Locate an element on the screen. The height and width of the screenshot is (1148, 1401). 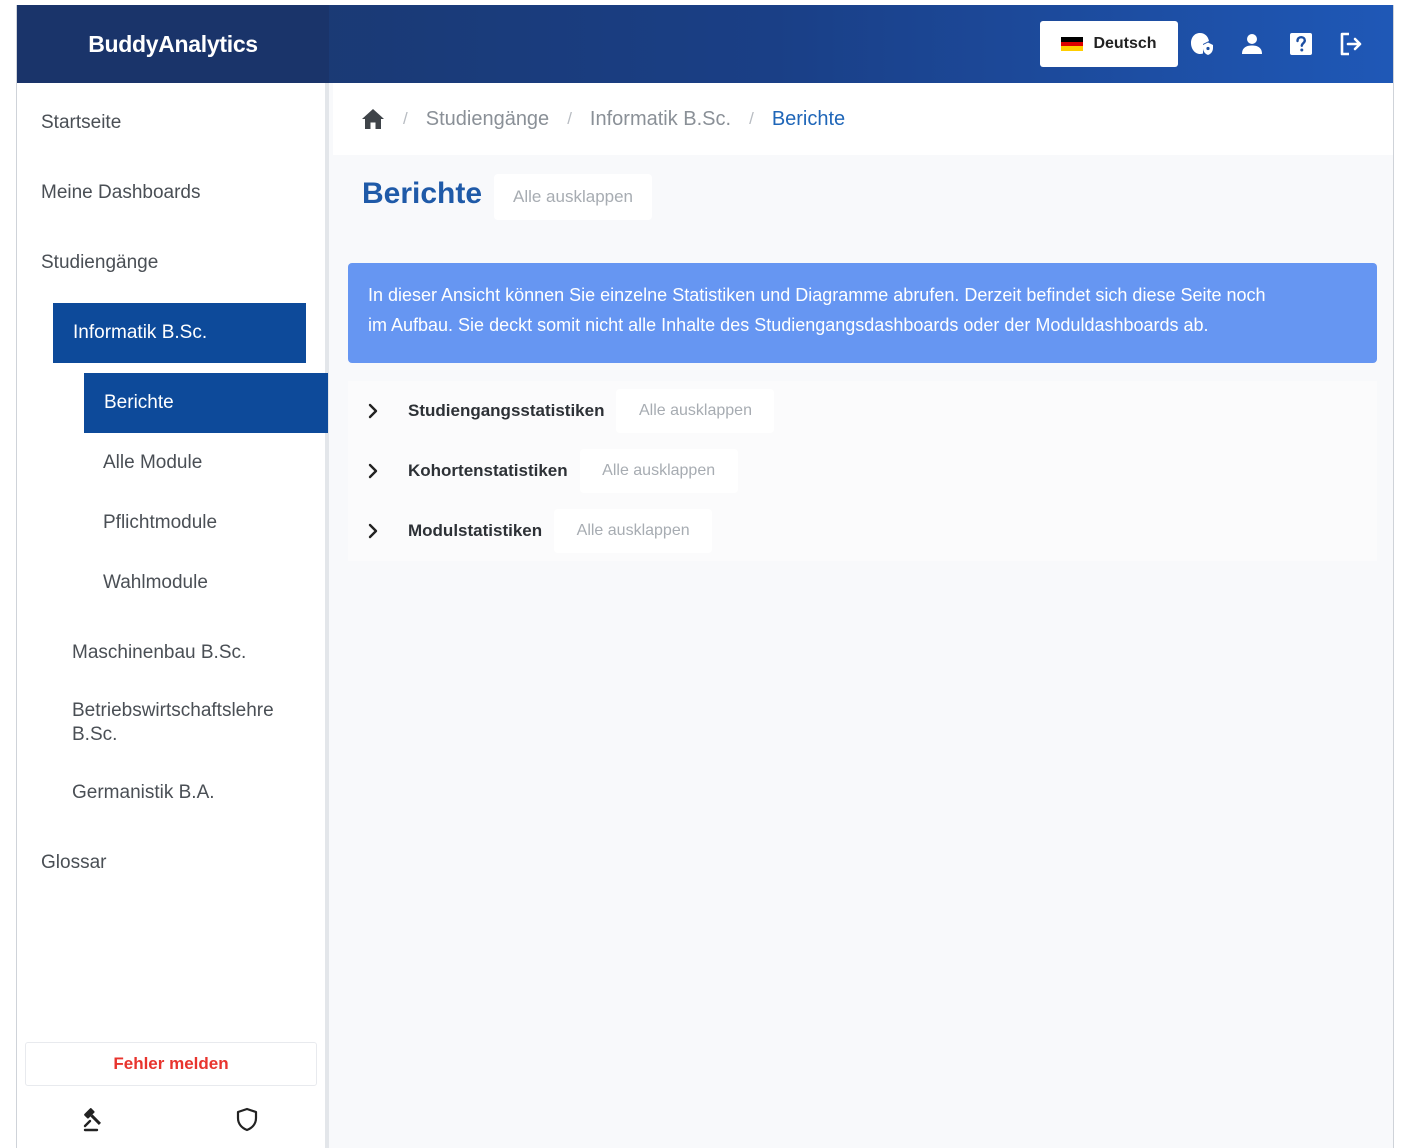
report-error-button: Fehler melden is located at coordinates (171, 1064).